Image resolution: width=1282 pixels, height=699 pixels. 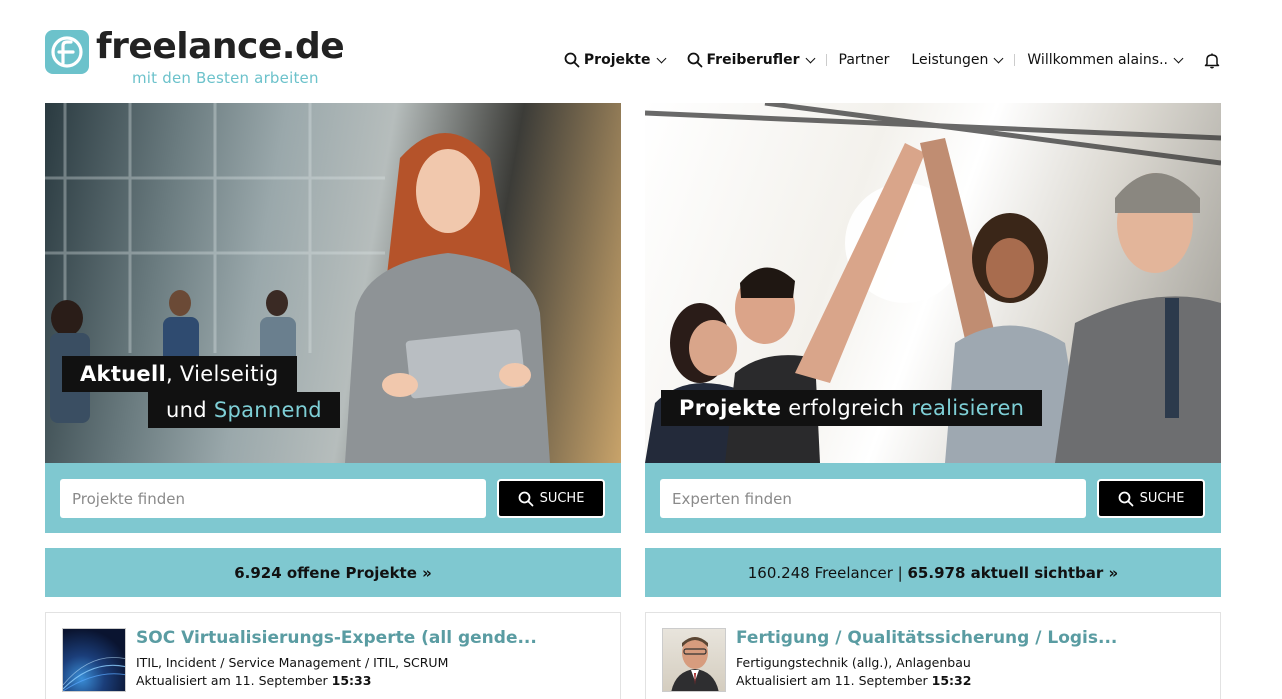 I want to click on logo-icon, so click(x=67, y=52).